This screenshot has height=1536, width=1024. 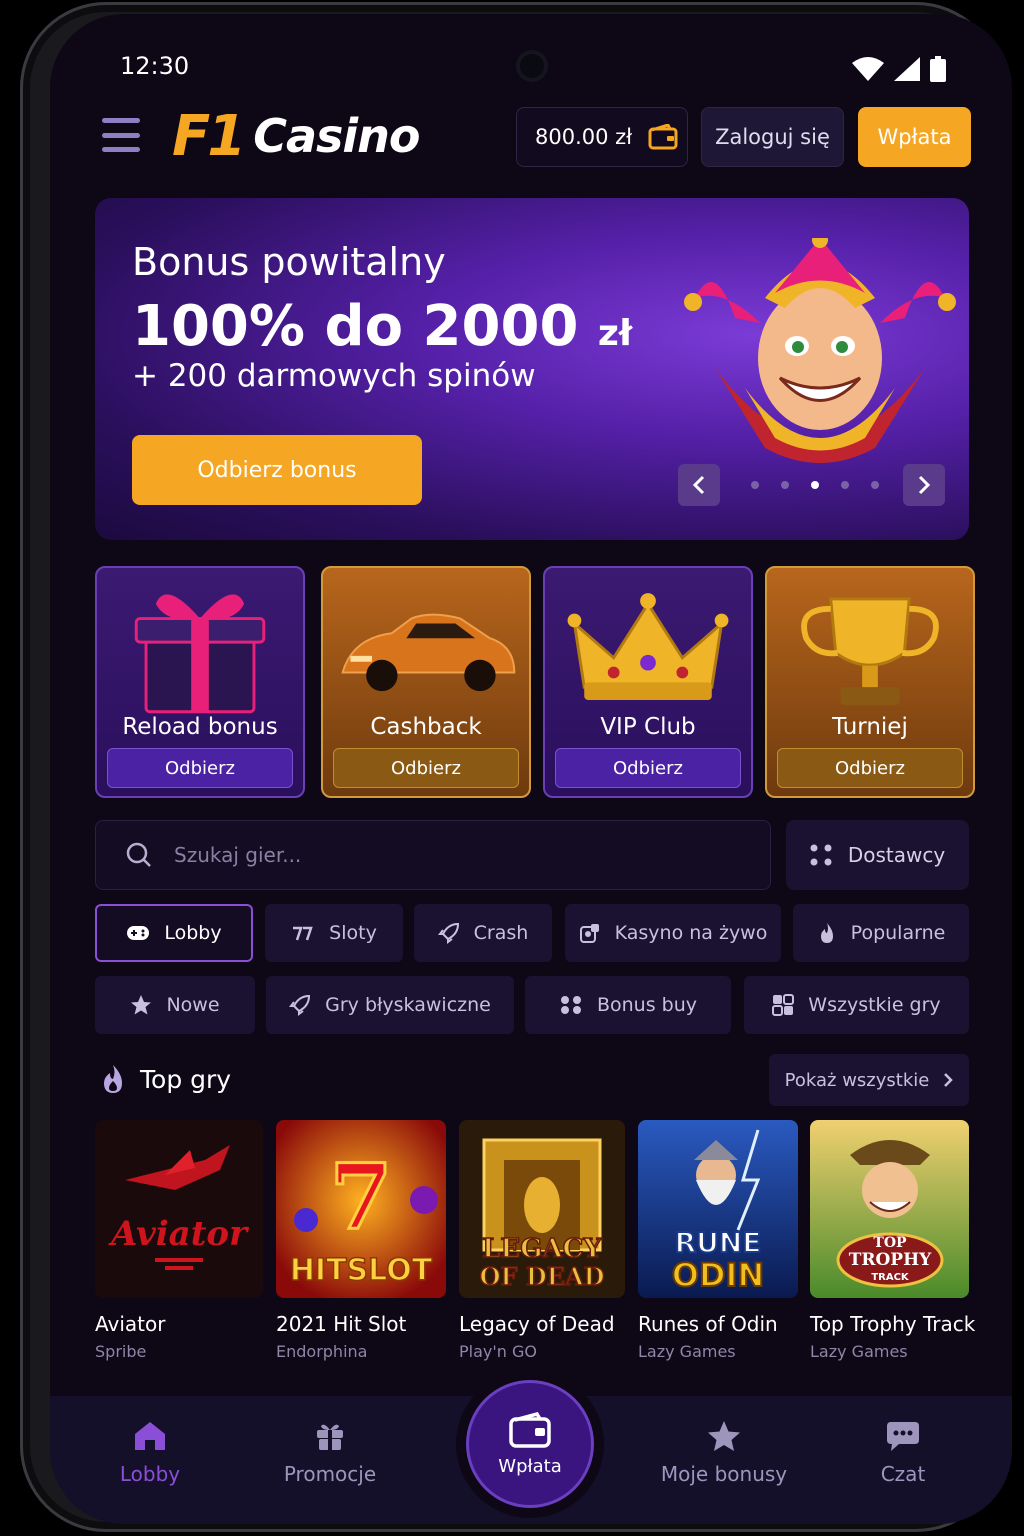 What do you see at coordinates (390, 1005) in the screenshot?
I see `category-instant-games: Gry błyskawiczne` at bounding box center [390, 1005].